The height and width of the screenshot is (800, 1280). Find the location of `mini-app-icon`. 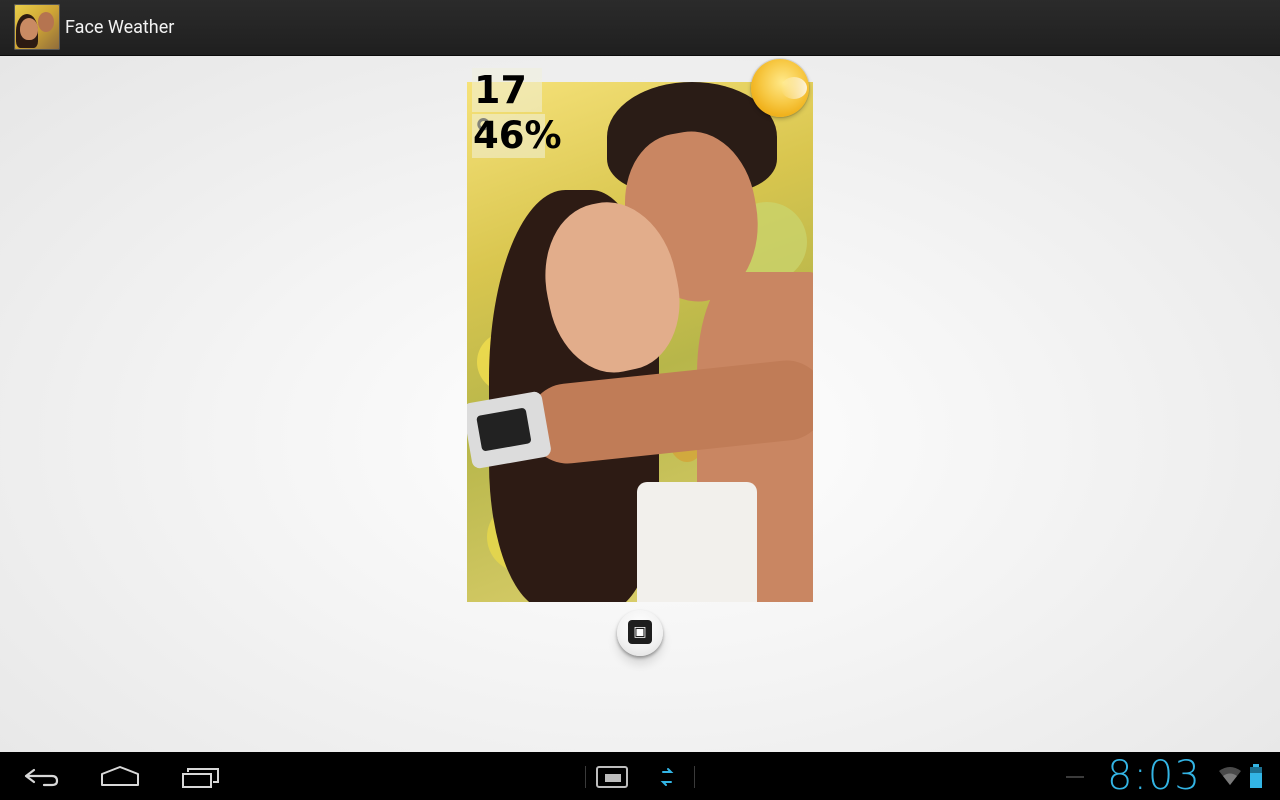

mini-app-icon is located at coordinates (612, 777).